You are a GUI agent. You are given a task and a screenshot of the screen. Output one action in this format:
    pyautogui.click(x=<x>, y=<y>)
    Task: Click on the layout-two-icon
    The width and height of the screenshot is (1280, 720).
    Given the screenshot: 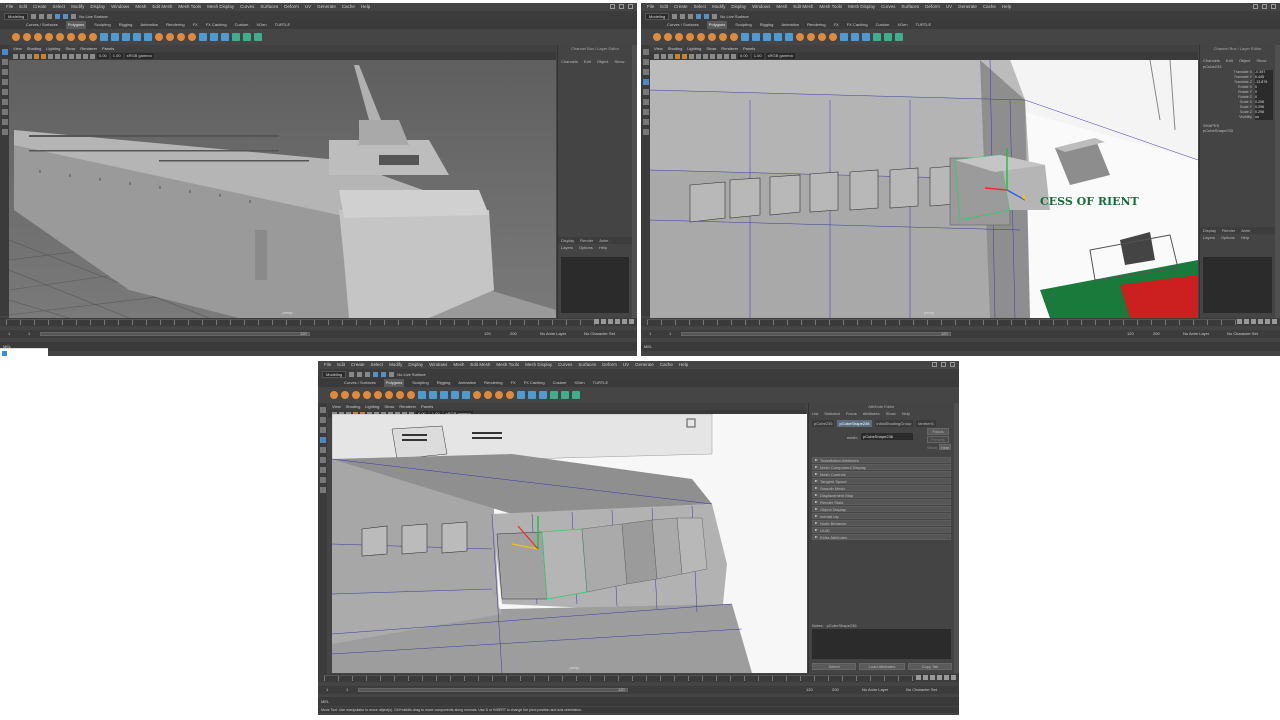 What is the action you would take?
    pyautogui.click(x=645, y=132)
    